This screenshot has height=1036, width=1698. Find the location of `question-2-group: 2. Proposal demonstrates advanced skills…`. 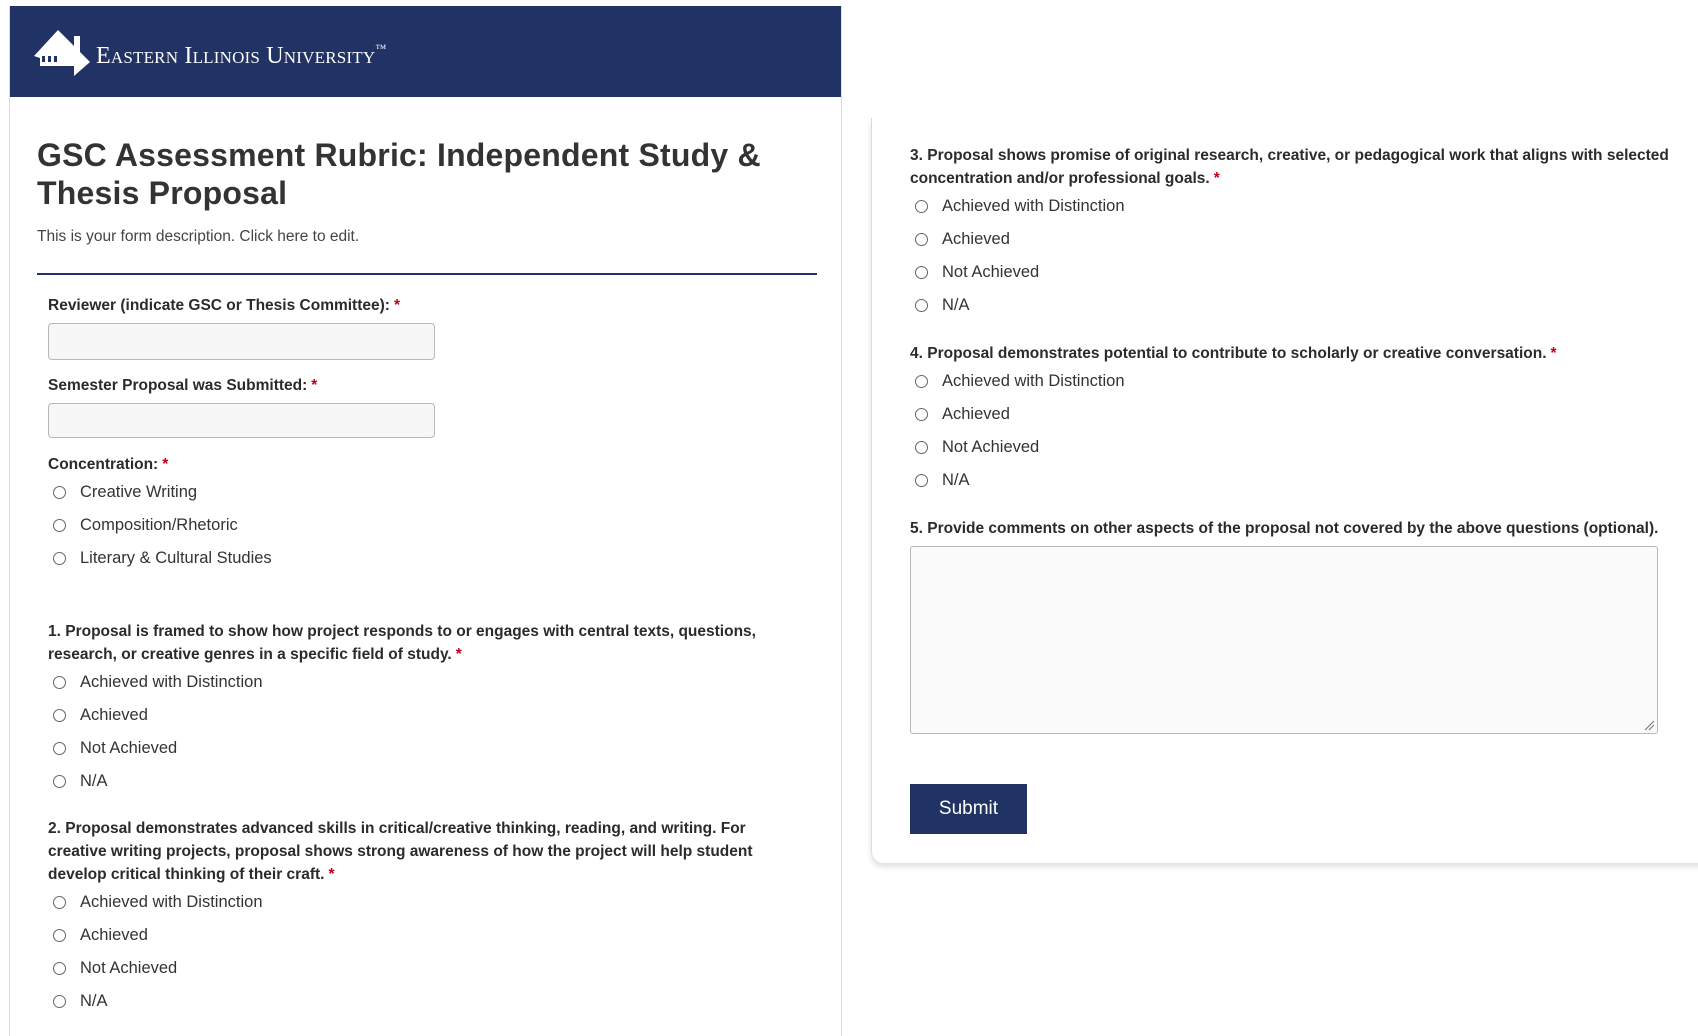

question-2-group: 2. Proposal demonstrates advanced skills… is located at coordinates (418, 917).